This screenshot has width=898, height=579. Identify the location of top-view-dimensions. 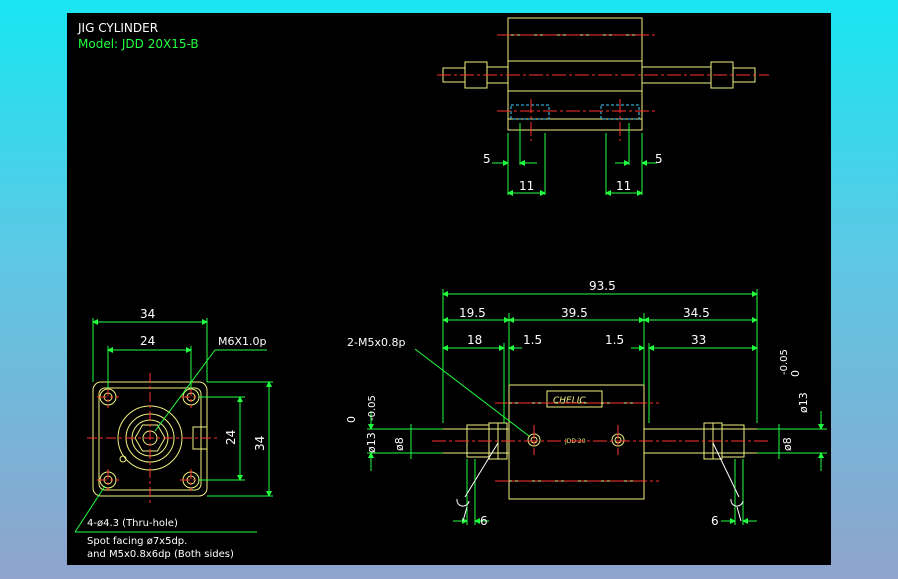
(574, 159).